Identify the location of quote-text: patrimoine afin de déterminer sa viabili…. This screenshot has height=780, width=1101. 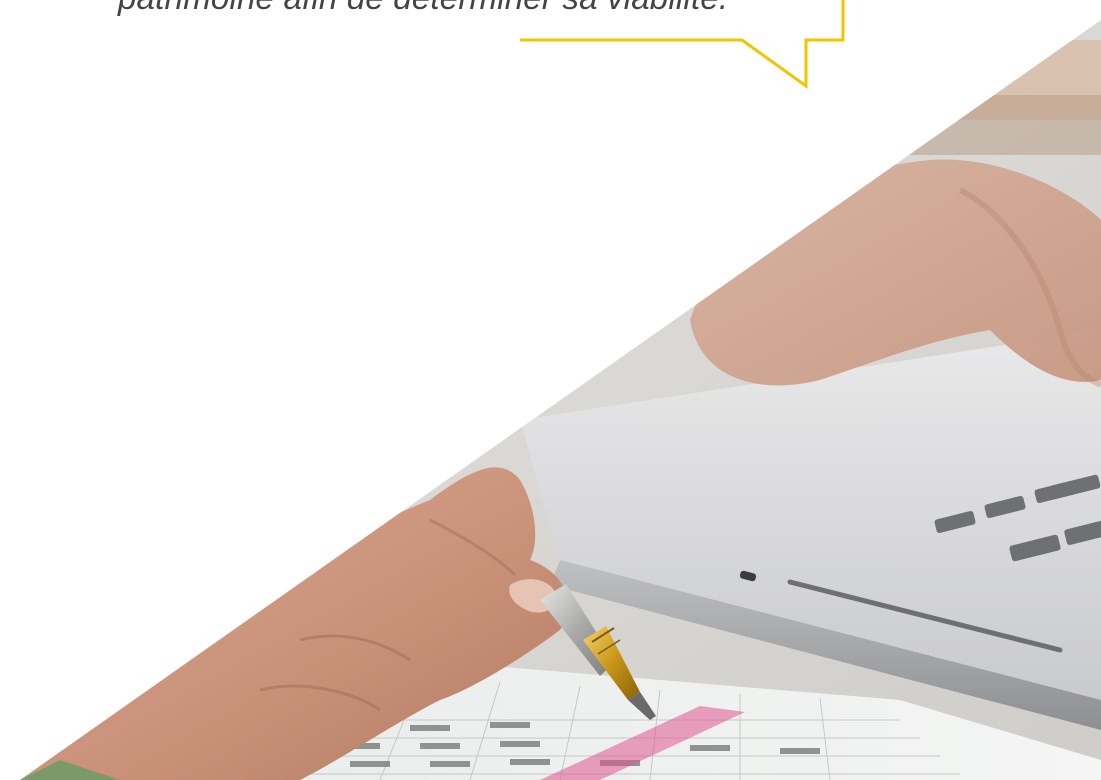
(423, 9).